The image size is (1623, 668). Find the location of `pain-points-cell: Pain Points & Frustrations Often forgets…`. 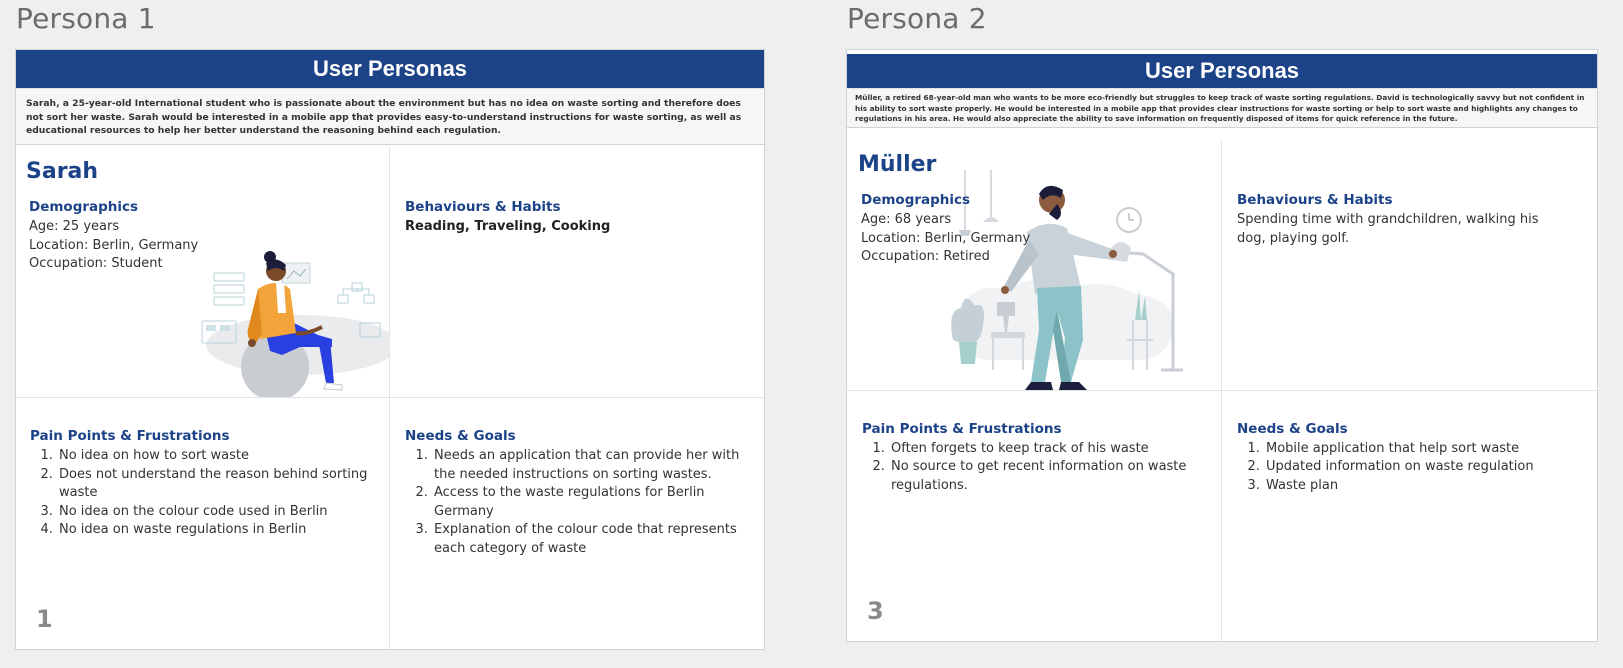

pain-points-cell: Pain Points & Frustrations Often forgets… is located at coordinates (1034, 515).